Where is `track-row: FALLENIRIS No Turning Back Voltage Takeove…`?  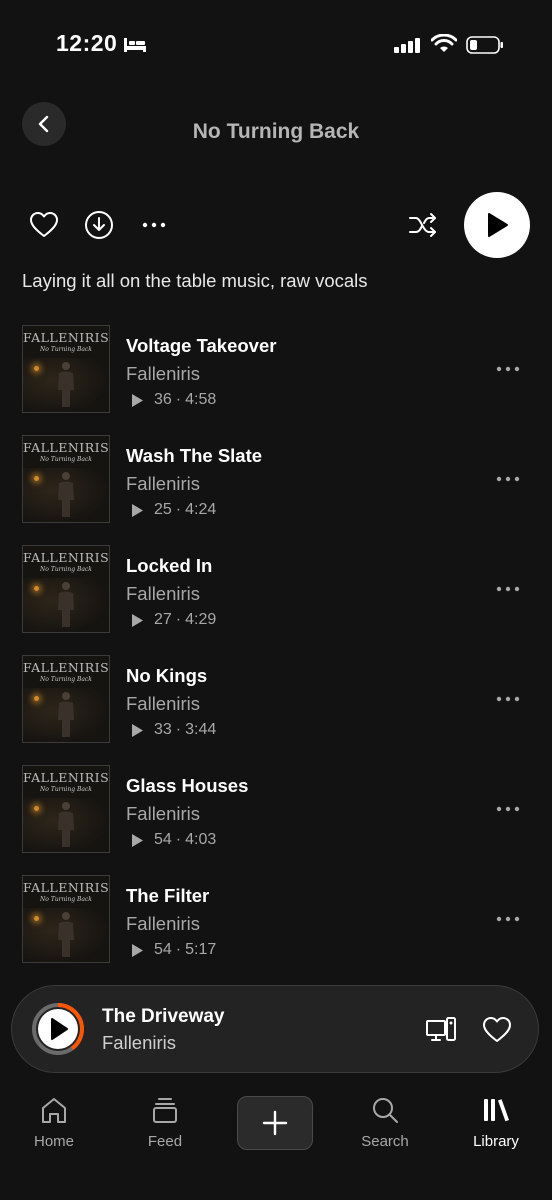 track-row: FALLENIRIS No Turning Back Voltage Takeove… is located at coordinates (276, 380).